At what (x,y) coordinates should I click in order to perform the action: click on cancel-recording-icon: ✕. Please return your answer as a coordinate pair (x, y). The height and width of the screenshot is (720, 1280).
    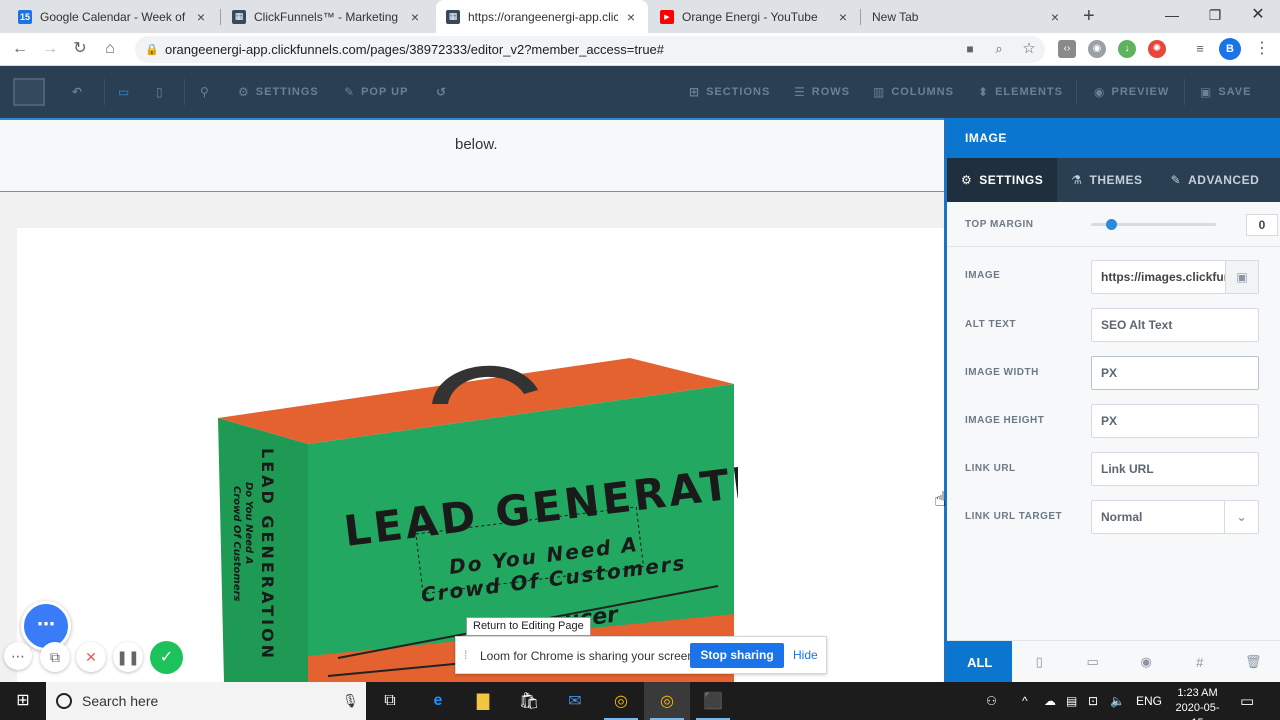
    Looking at the image, I should click on (91, 657).